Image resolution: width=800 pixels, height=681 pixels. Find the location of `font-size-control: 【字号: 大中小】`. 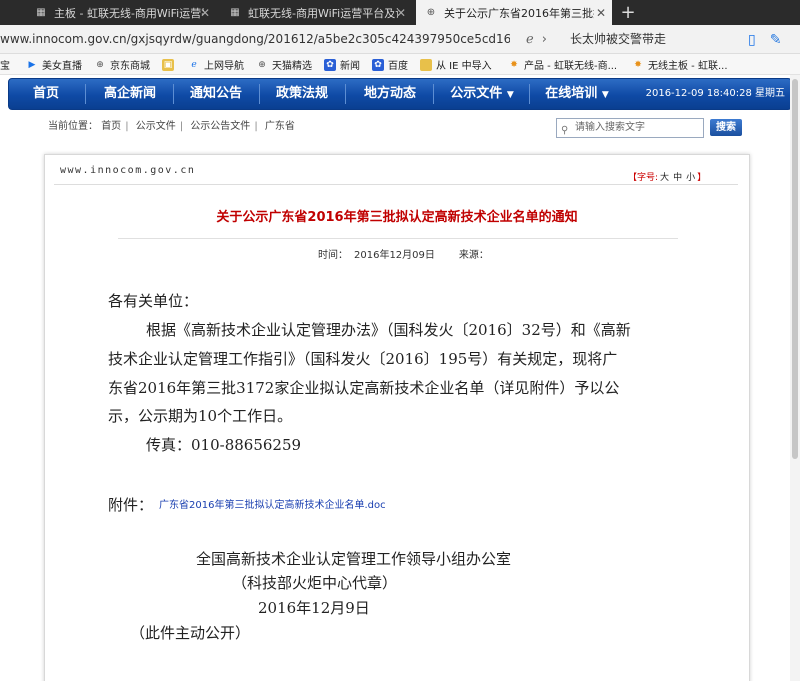

font-size-control: 【字号: 大中小】 is located at coordinates (667, 176).